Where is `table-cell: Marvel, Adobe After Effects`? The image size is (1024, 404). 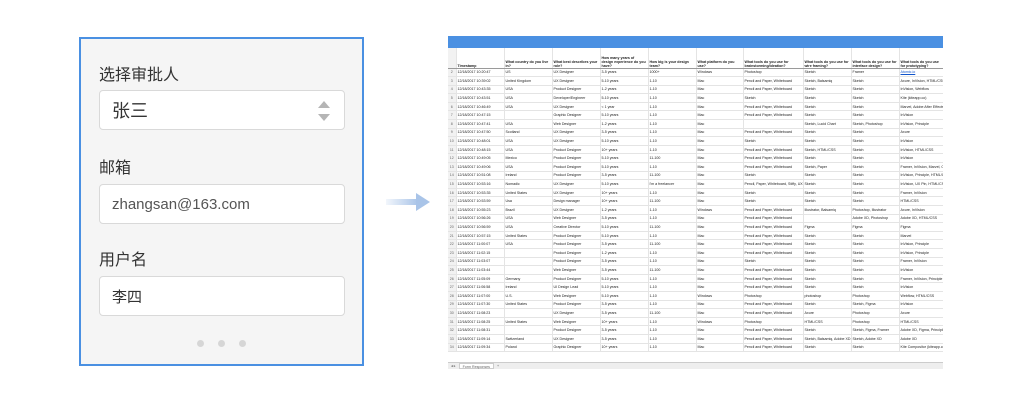 table-cell: Marvel, Adobe After Effects is located at coordinates (921, 107).